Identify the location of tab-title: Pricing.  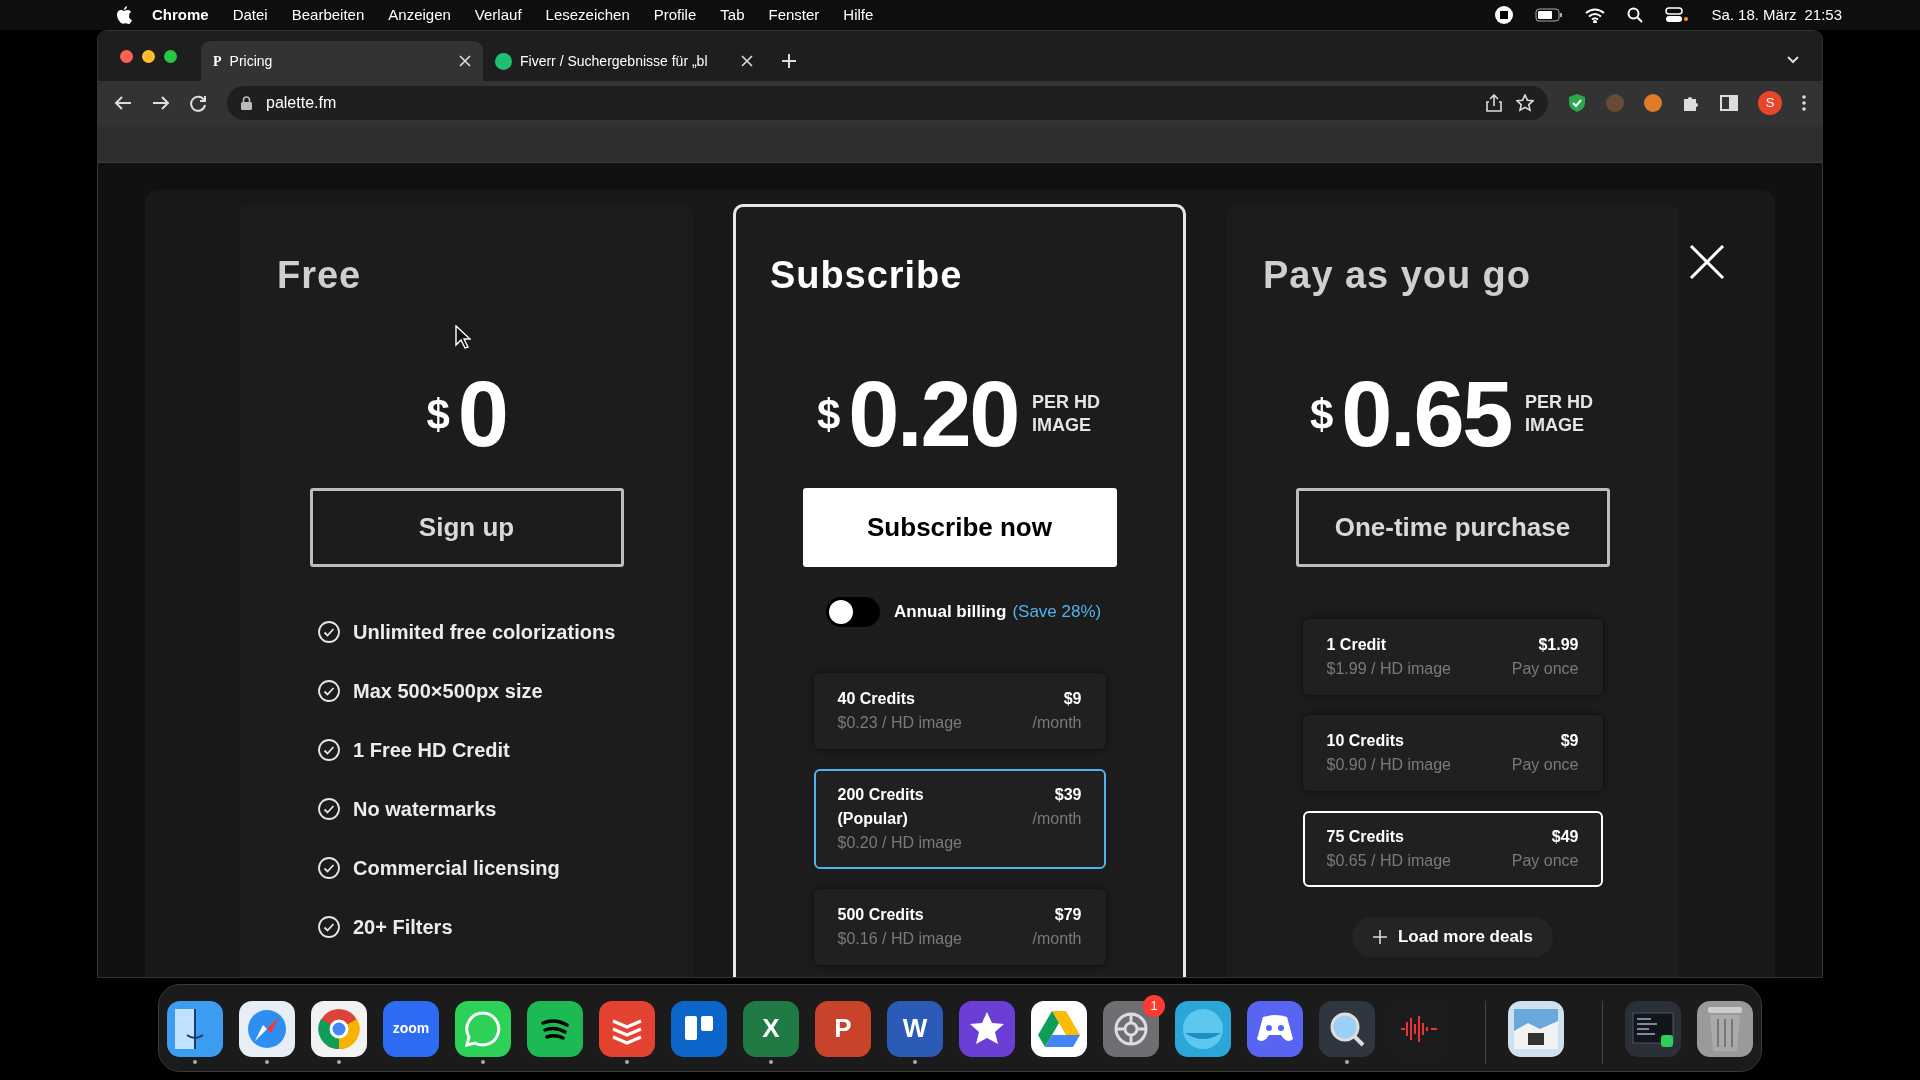
(251, 61).